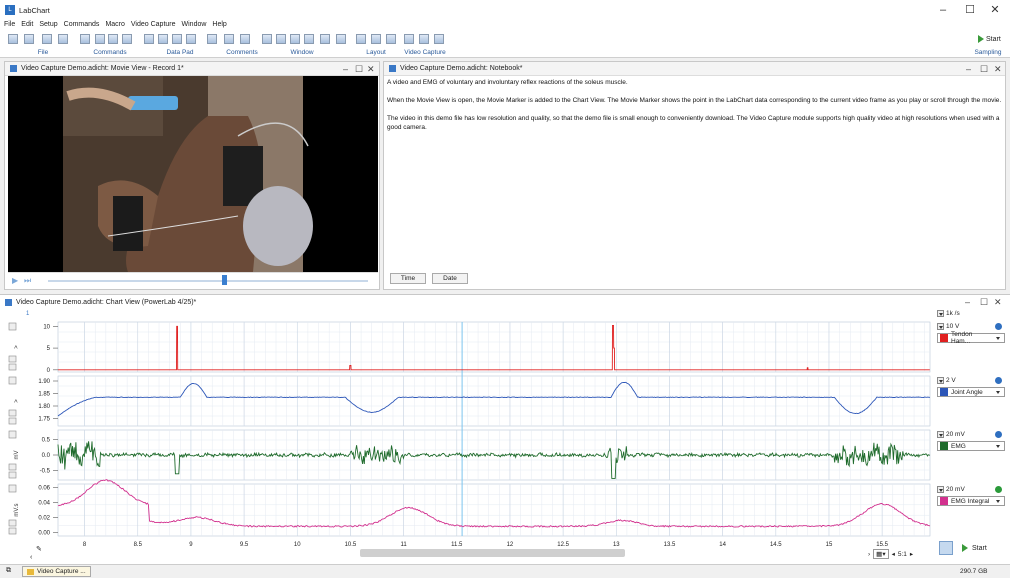  Describe the element at coordinates (971, 392) in the screenshot. I see `channel-title-dropdown: Joint Angle` at that location.